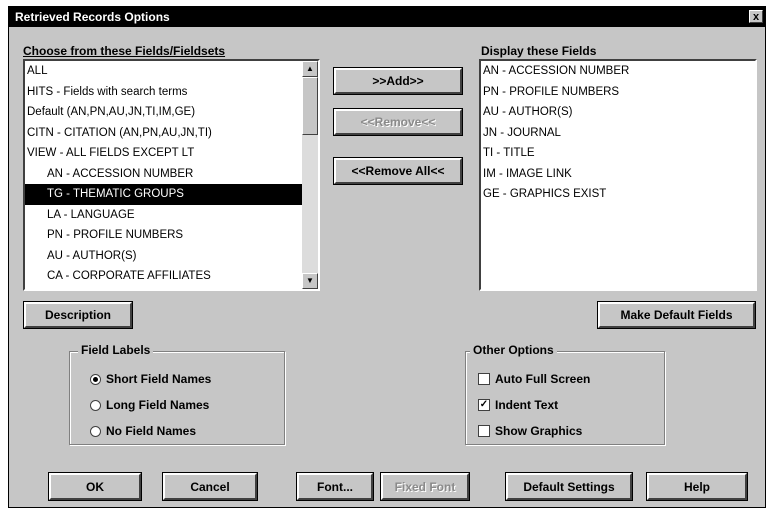 Image resolution: width=772 pixels, height=514 pixels. Describe the element at coordinates (387, 17) in the screenshot. I see `title-bar: Retrieved Records Options x` at that location.